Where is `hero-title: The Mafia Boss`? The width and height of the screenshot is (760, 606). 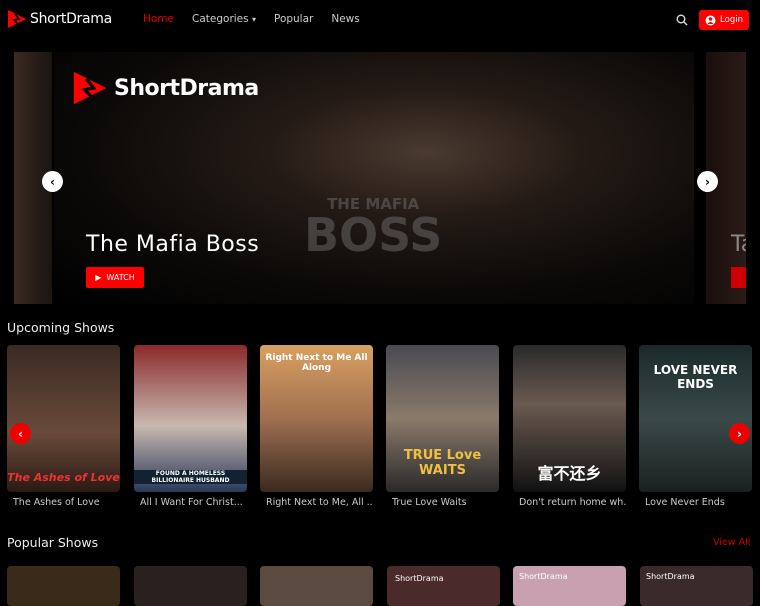
hero-title: The Mafia Boss is located at coordinates (173, 244).